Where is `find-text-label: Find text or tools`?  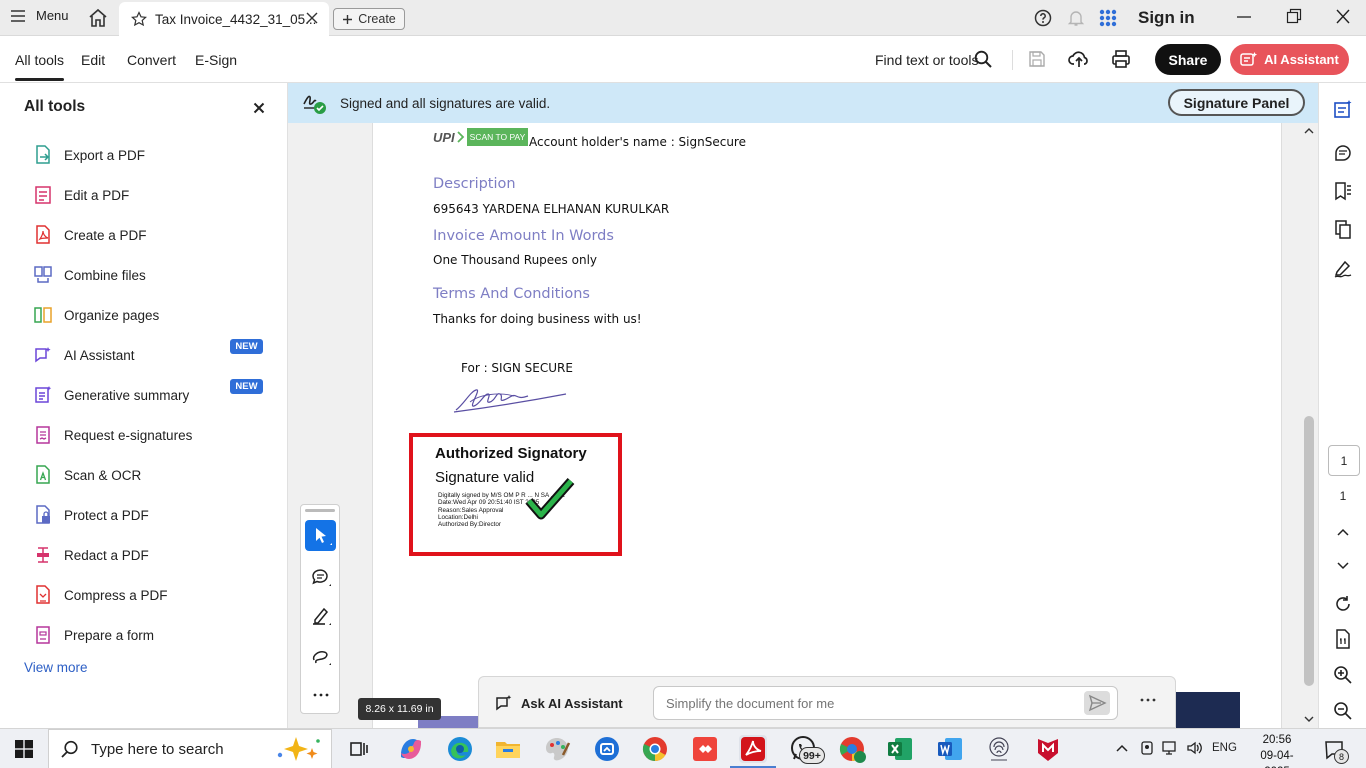 find-text-label: Find text or tools is located at coordinates (927, 60).